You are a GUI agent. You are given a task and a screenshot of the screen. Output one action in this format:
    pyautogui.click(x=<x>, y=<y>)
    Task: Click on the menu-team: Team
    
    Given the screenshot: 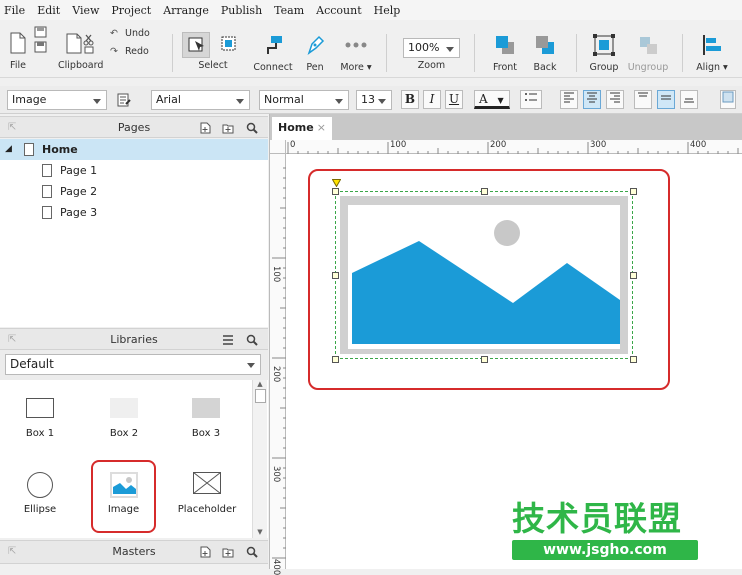 What is the action you would take?
    pyautogui.click(x=289, y=10)
    